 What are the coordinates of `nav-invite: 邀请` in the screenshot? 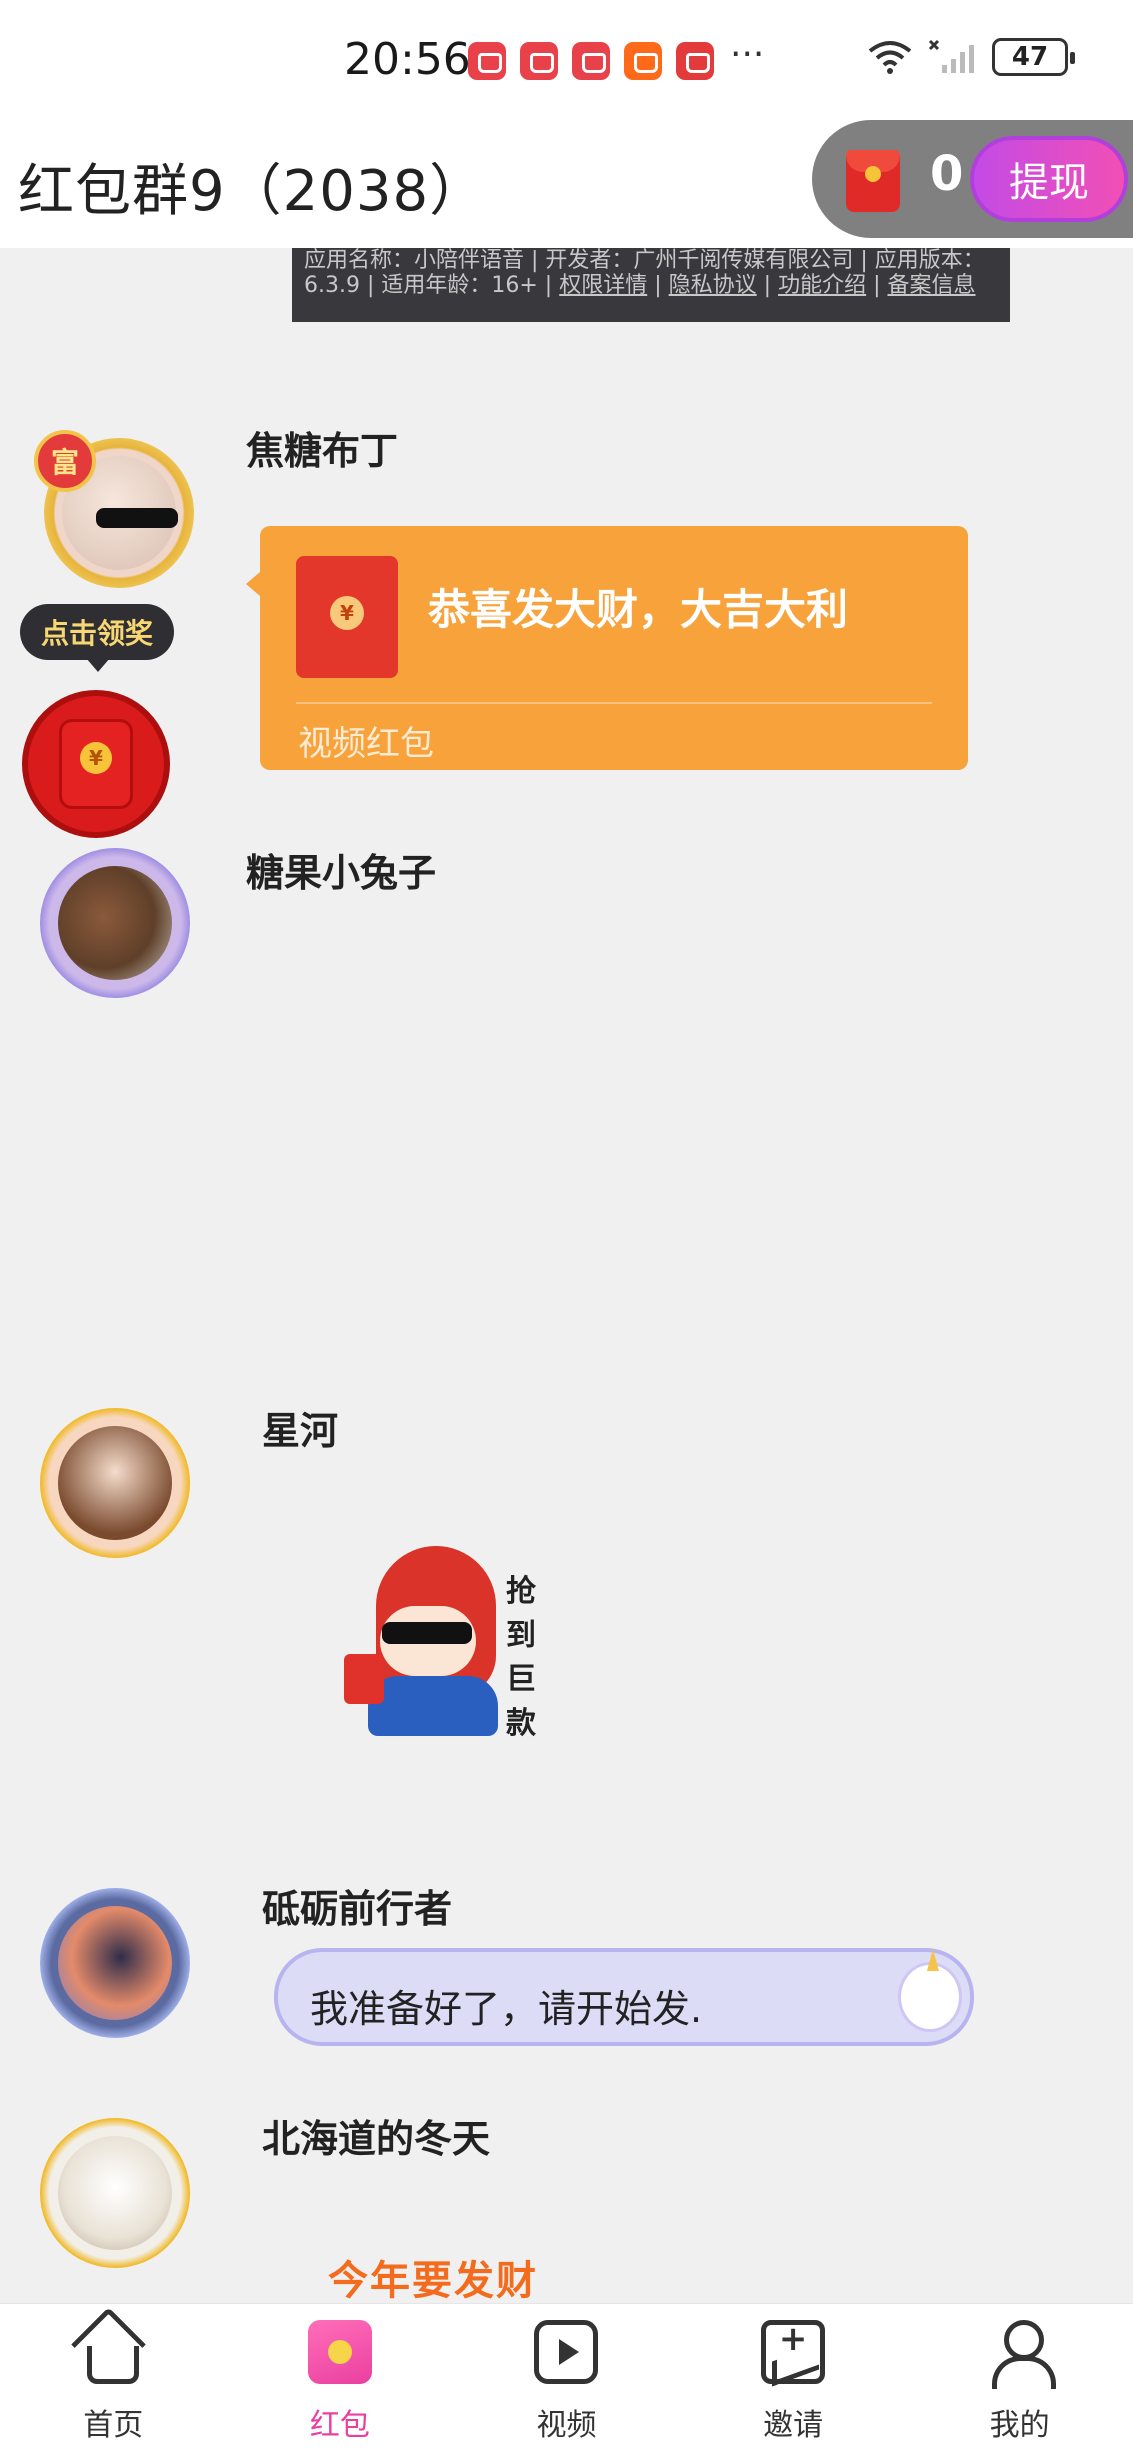 It's located at (793, 2378).